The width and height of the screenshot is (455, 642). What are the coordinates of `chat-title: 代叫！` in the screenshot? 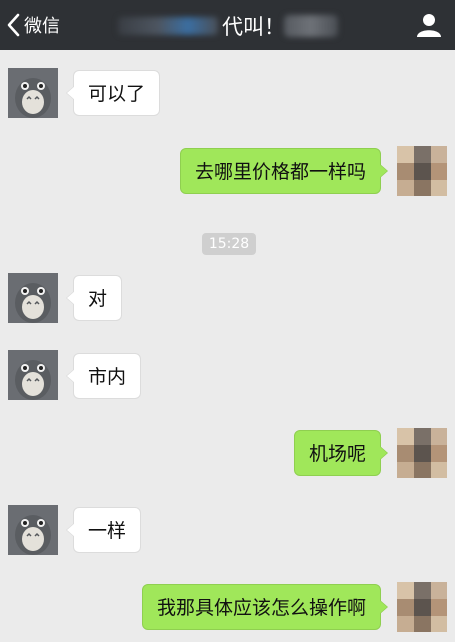 It's located at (228, 25).